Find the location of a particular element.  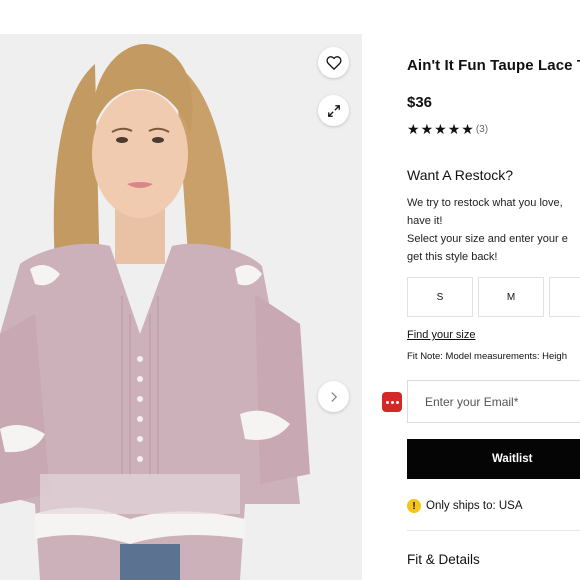

restock-line: We try to restock what you love, is located at coordinates (485, 203).